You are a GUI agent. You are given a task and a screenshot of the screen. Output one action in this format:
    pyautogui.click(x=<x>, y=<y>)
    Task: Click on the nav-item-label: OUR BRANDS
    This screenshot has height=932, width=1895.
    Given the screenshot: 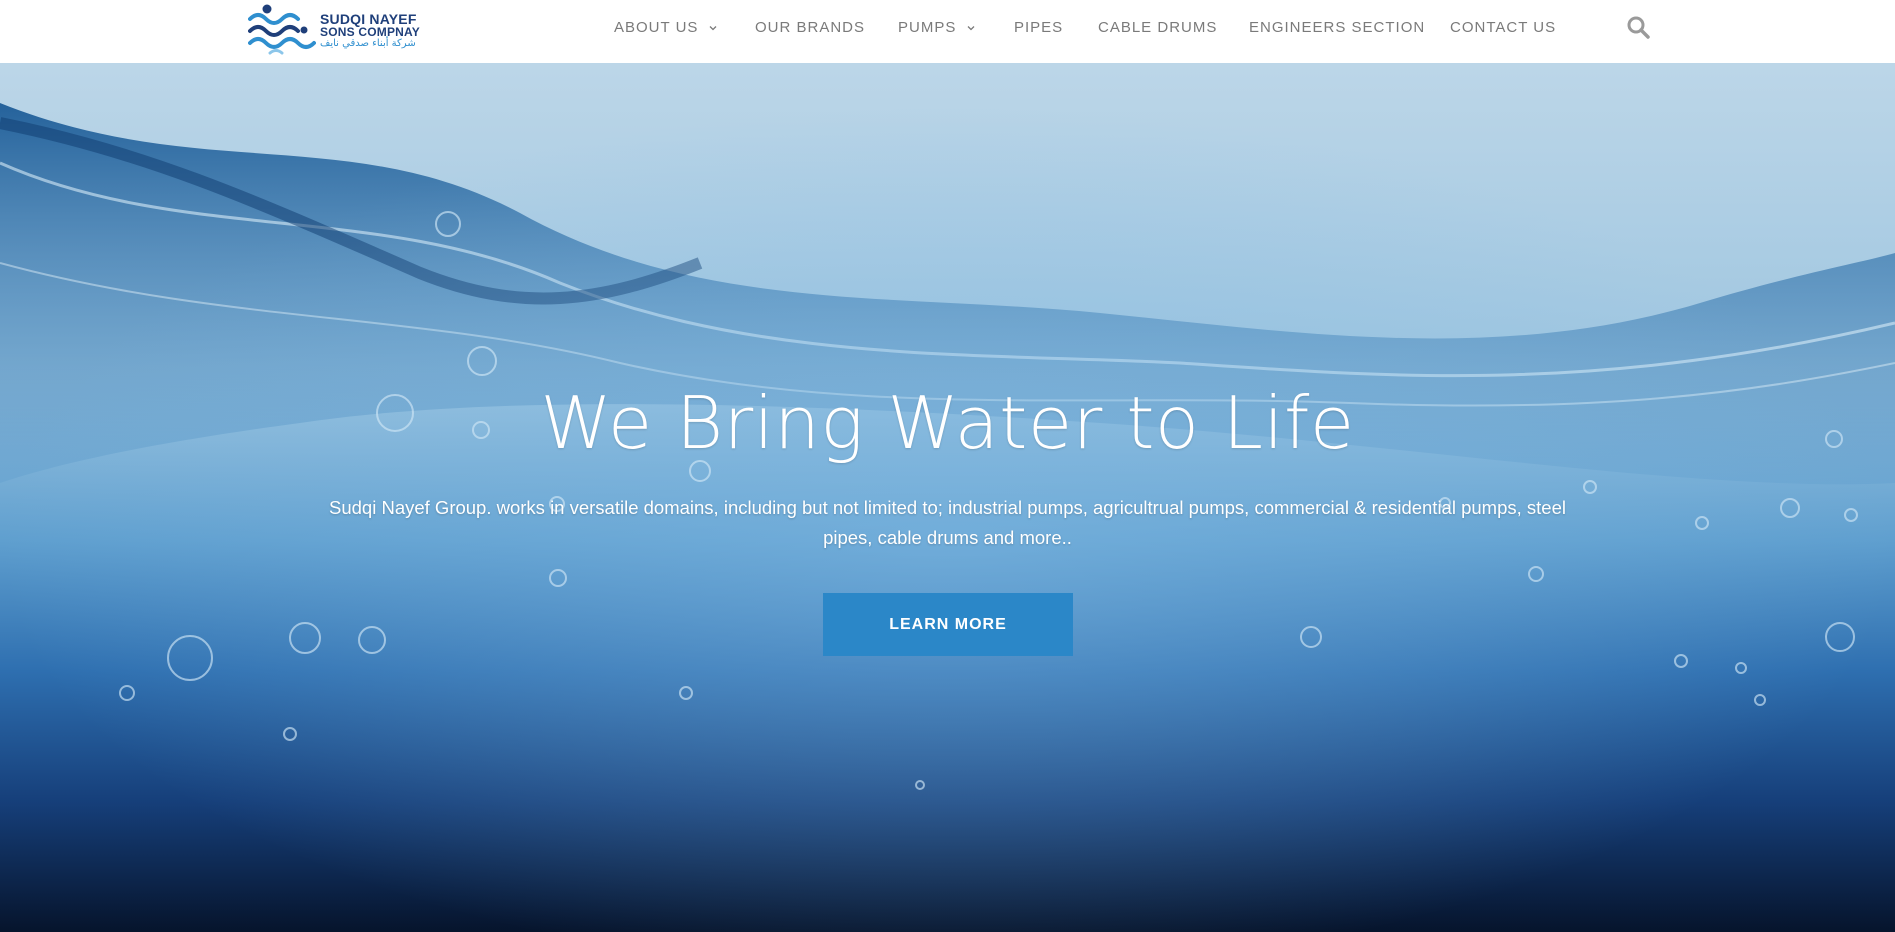 What is the action you would take?
    pyautogui.click(x=810, y=27)
    